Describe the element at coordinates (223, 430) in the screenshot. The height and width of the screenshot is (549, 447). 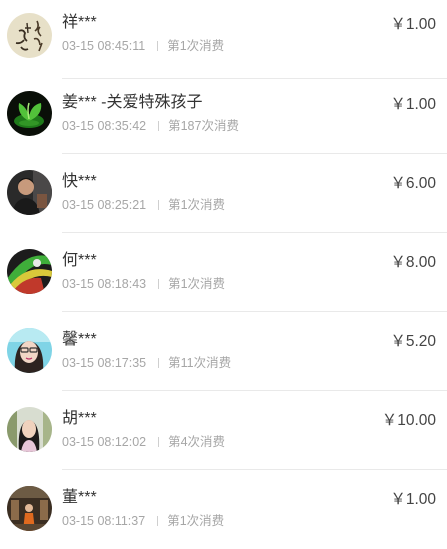
I see `list-item: 胡*** 03-15 08:12:02 第4次消费 ￥10.00` at that location.